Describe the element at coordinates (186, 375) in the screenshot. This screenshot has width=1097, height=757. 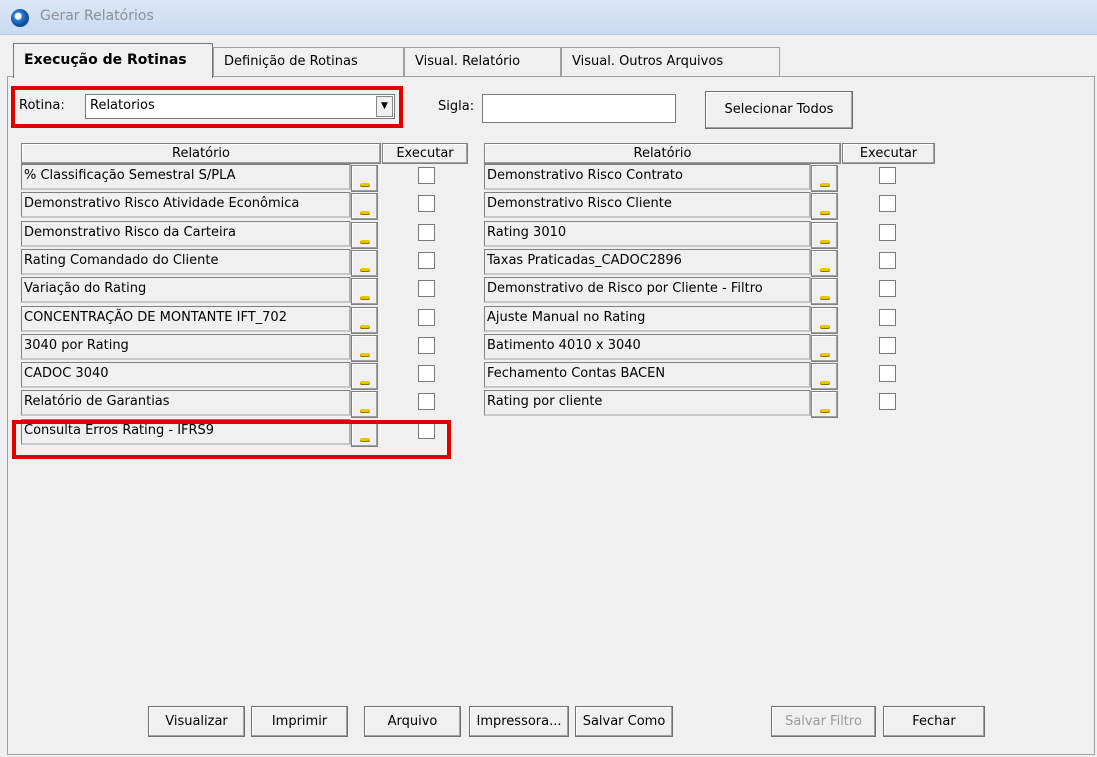
I see `report-name: CADOC 3040` at that location.